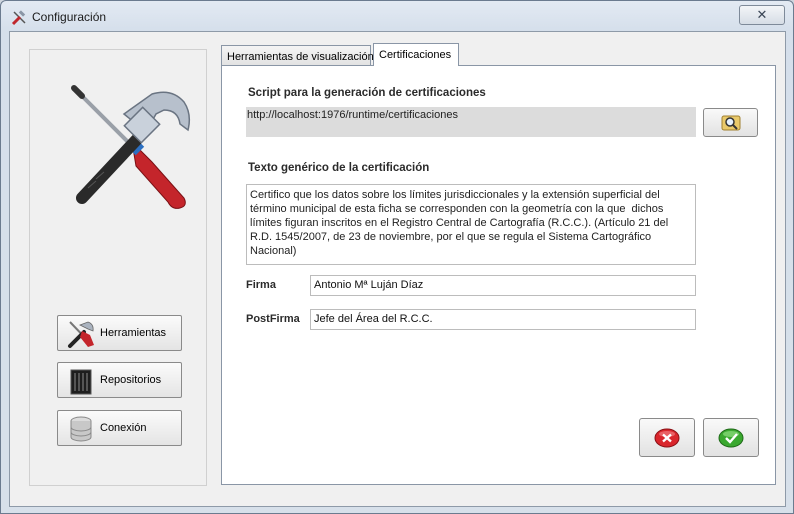 This screenshot has width=794, height=514. I want to click on postfirma-label: PostFirma, so click(273, 319).